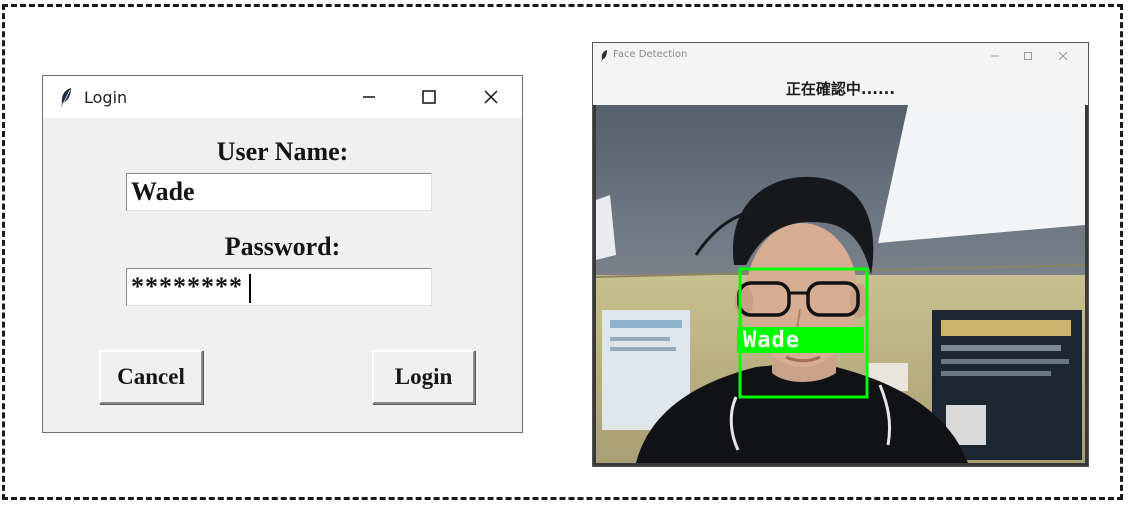 The width and height of the screenshot is (1129, 506). I want to click on text-caret, so click(250, 288).